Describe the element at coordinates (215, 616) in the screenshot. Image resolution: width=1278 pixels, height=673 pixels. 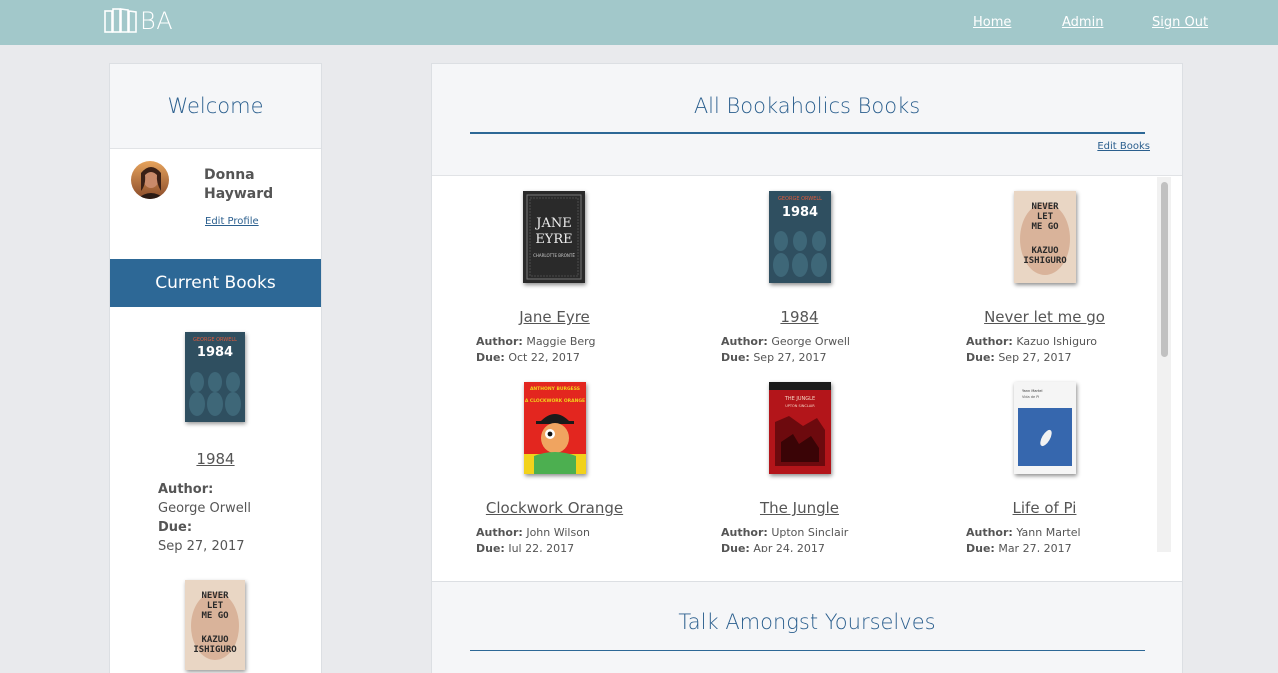
I see `svg-text: ME GO` at that location.